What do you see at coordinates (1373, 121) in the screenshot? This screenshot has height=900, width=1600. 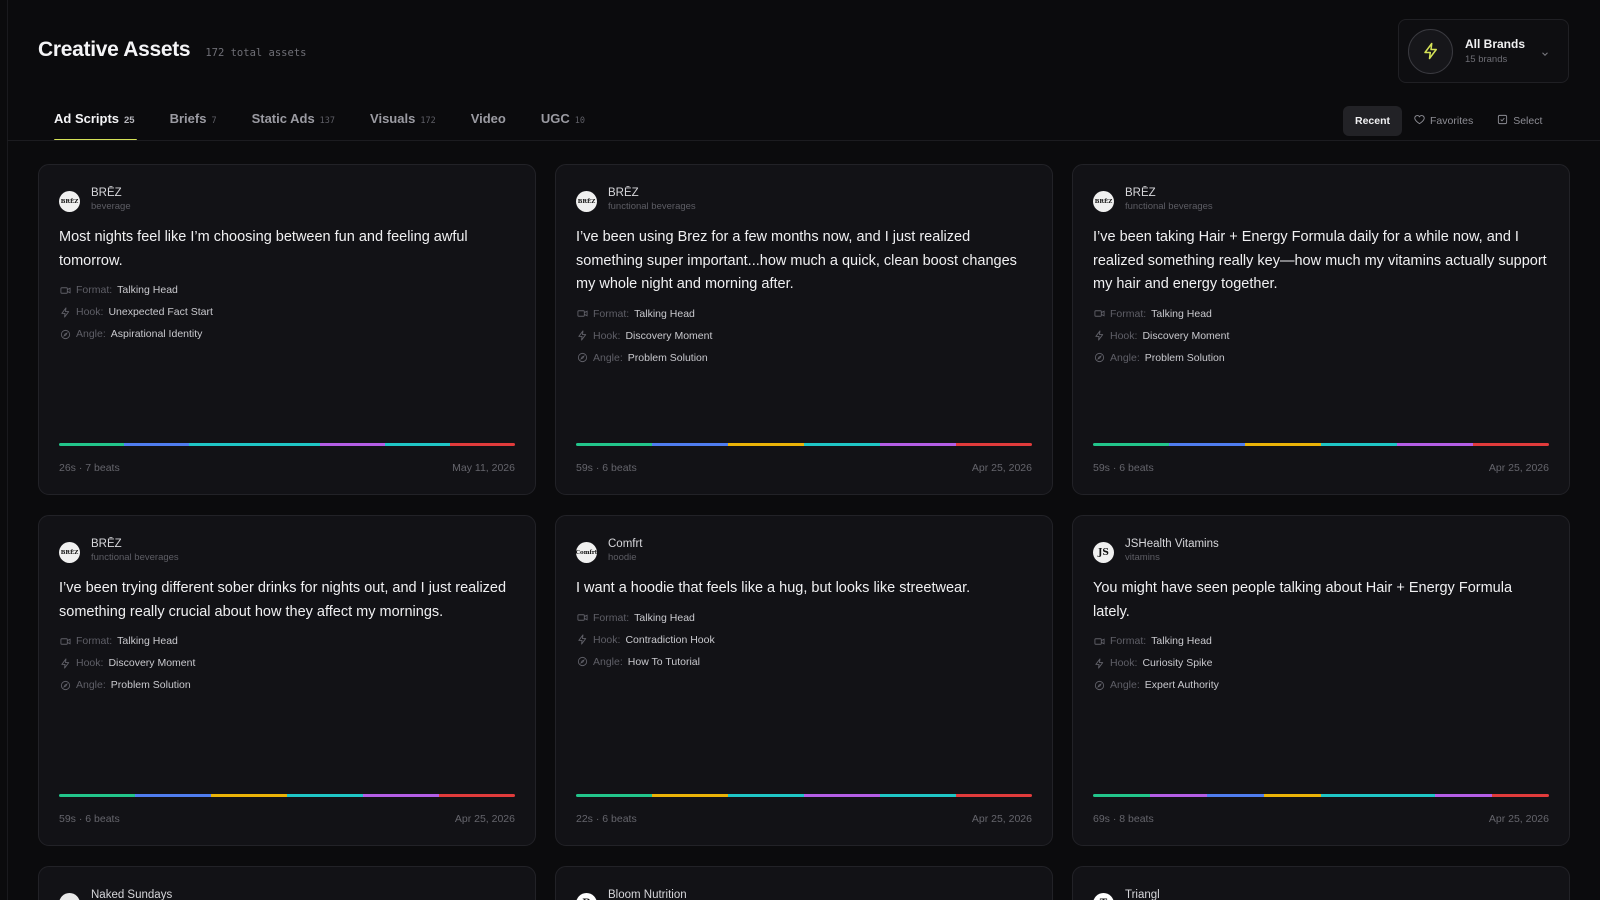 I see `recent-button: Recent` at bounding box center [1373, 121].